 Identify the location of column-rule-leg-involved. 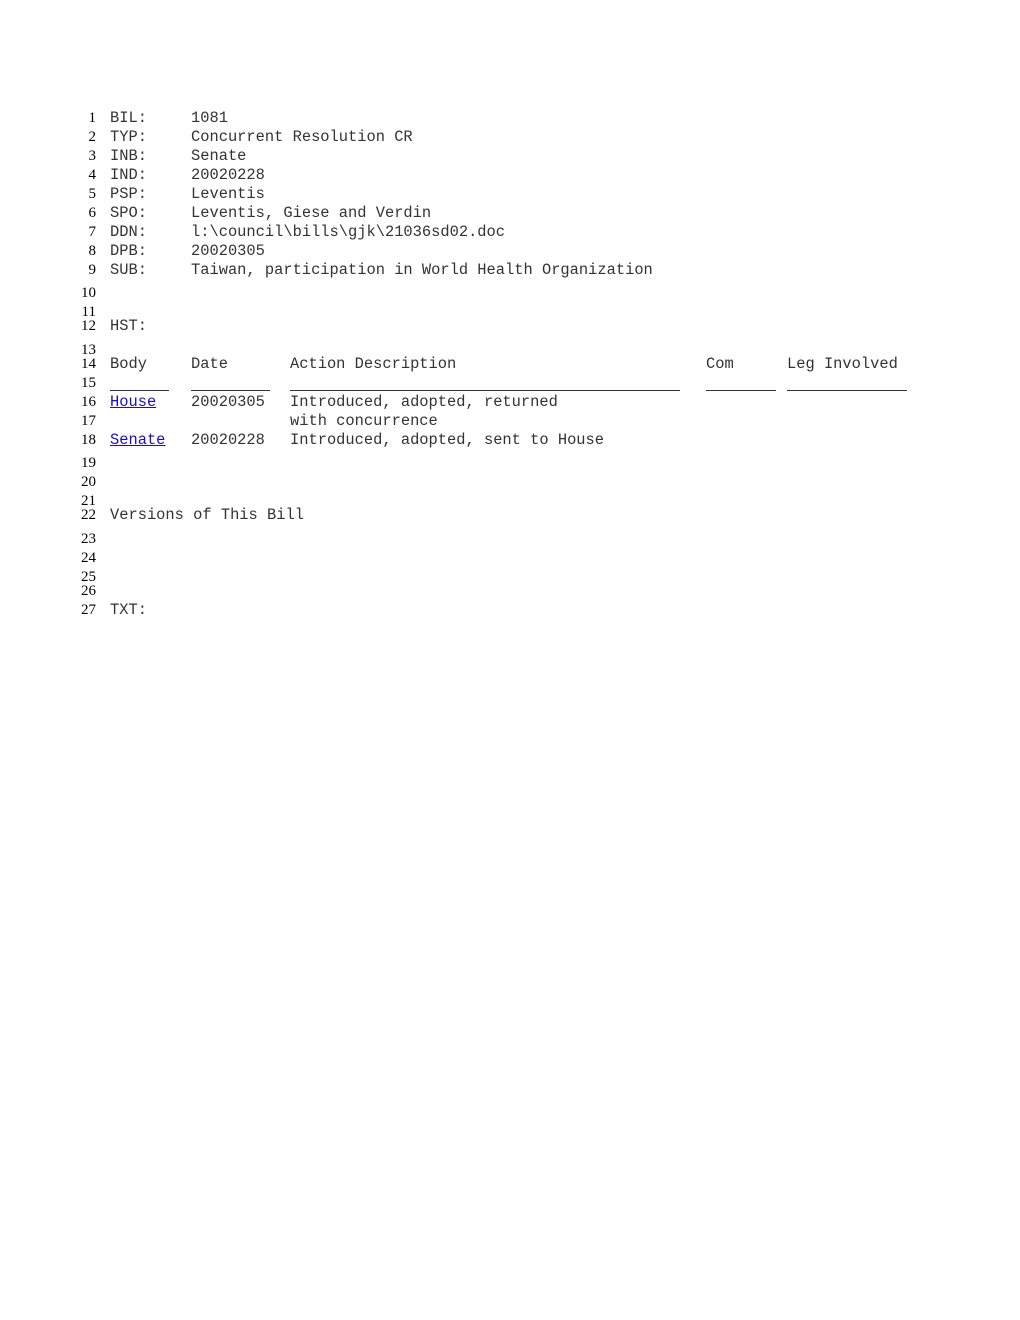
(847, 390).